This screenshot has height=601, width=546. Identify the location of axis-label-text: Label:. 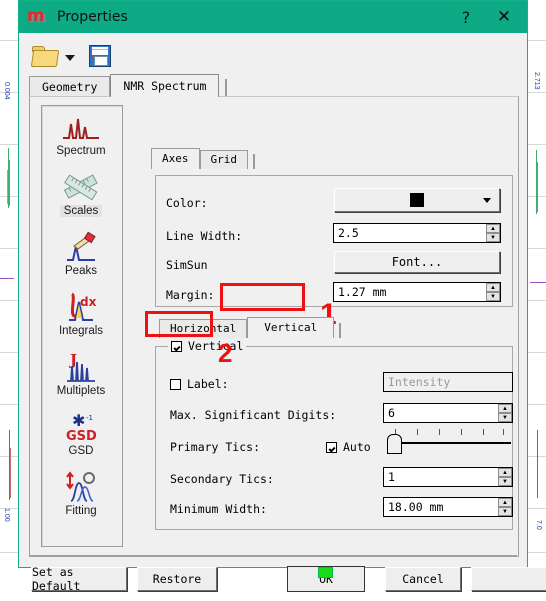
(208, 384).